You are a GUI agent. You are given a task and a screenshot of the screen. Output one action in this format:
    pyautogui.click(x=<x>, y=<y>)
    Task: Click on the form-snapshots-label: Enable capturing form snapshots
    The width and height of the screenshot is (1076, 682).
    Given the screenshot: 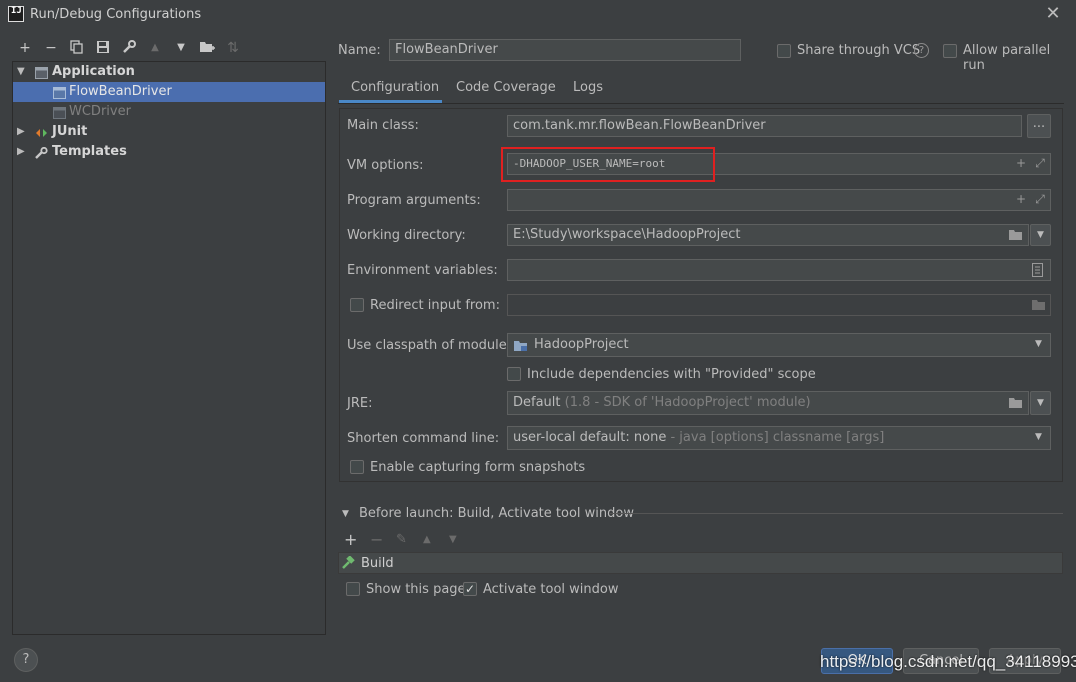 What is the action you would take?
    pyautogui.click(x=478, y=467)
    